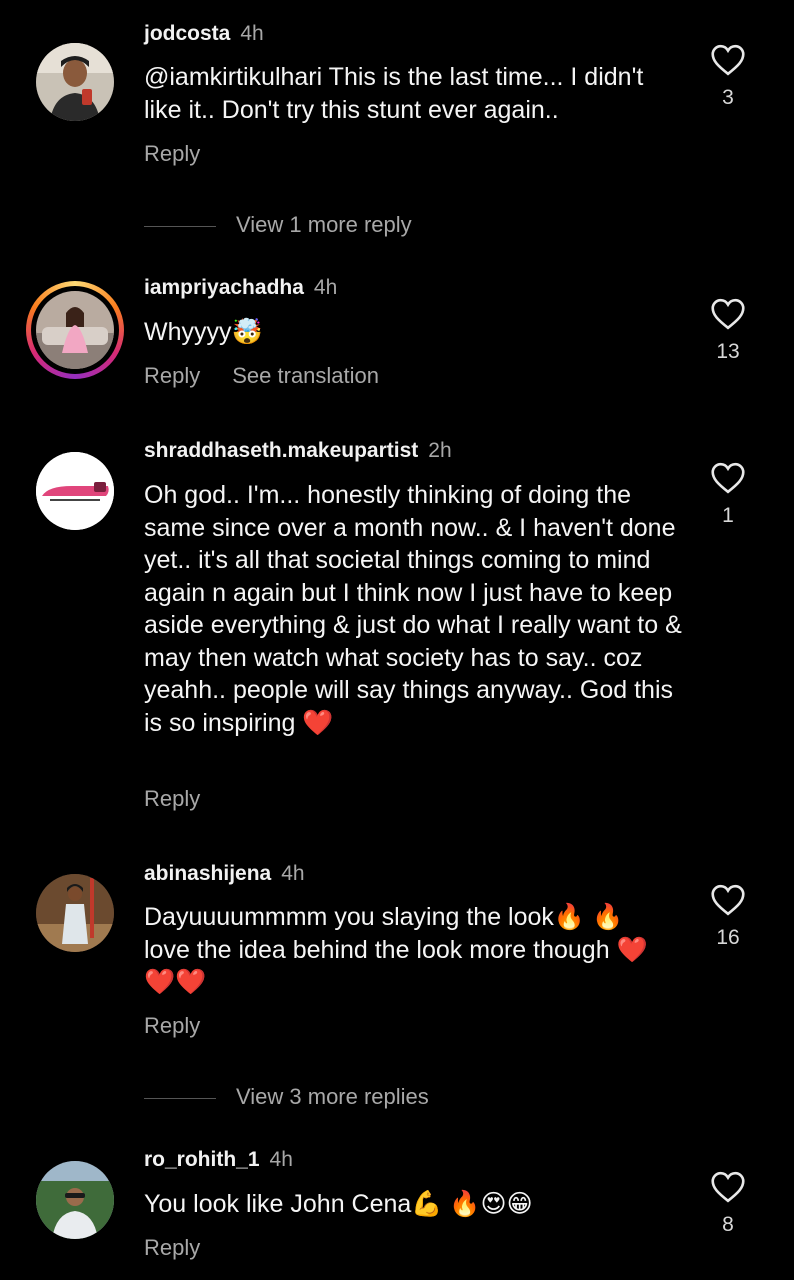 Image resolution: width=794 pixels, height=1280 pixels. What do you see at coordinates (728, 515) in the screenshot?
I see `like-count: 1` at bounding box center [728, 515].